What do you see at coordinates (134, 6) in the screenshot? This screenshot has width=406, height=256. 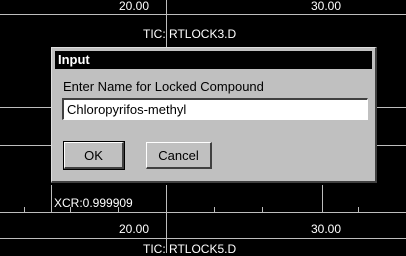 I see `top-tick-label-20: 20.00` at bounding box center [134, 6].